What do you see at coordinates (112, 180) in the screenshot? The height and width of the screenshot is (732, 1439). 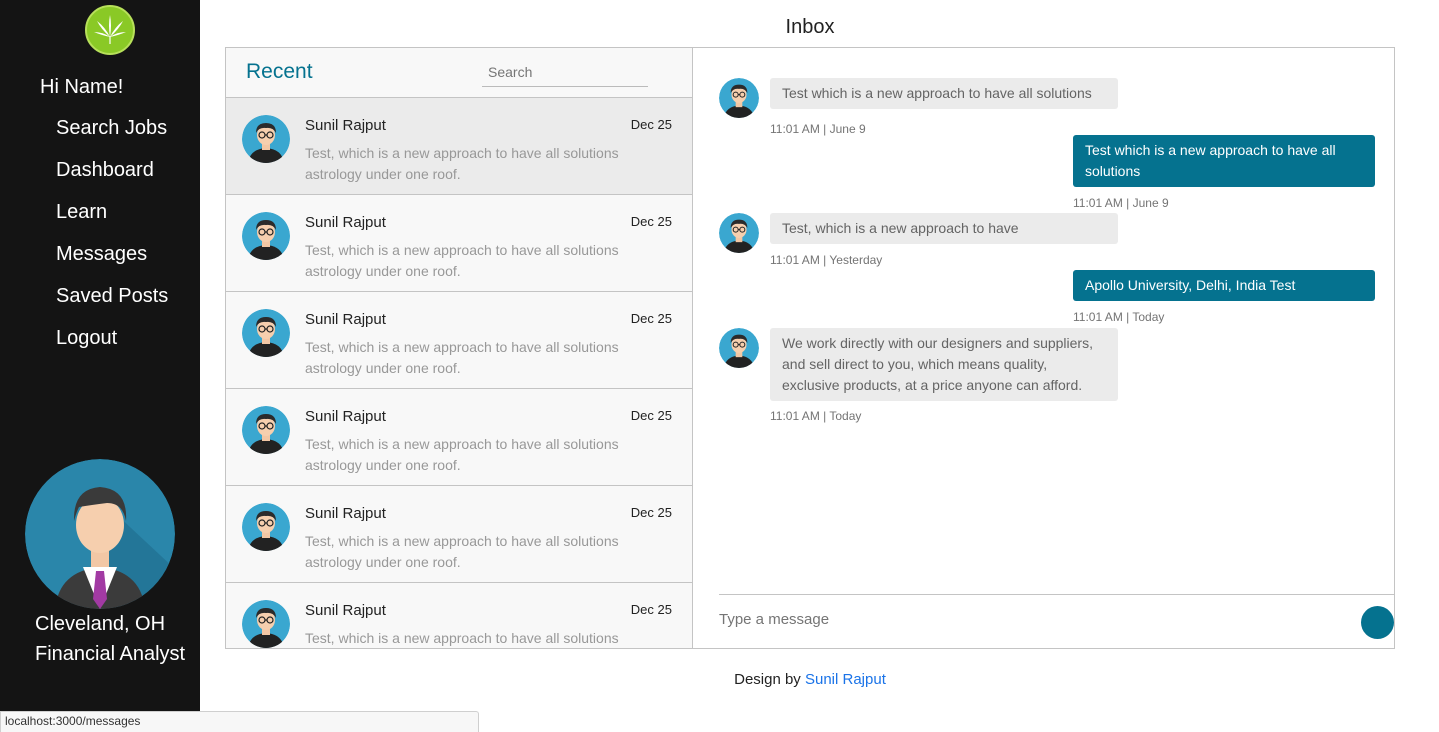 I see `nav-dashboard: Dashboard` at bounding box center [112, 180].